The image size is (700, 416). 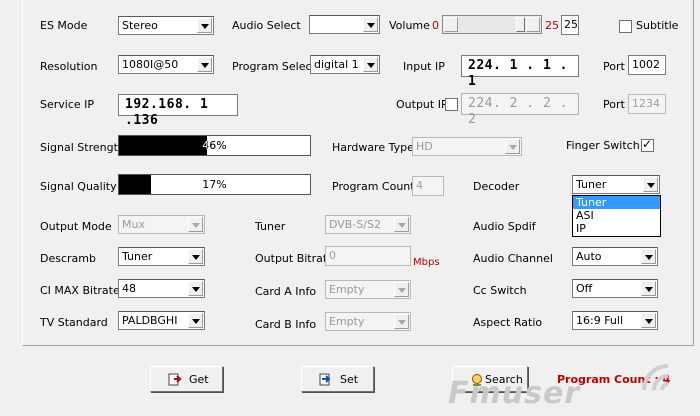 I want to click on audio-spdif-label: Audio Spdif, so click(x=504, y=226).